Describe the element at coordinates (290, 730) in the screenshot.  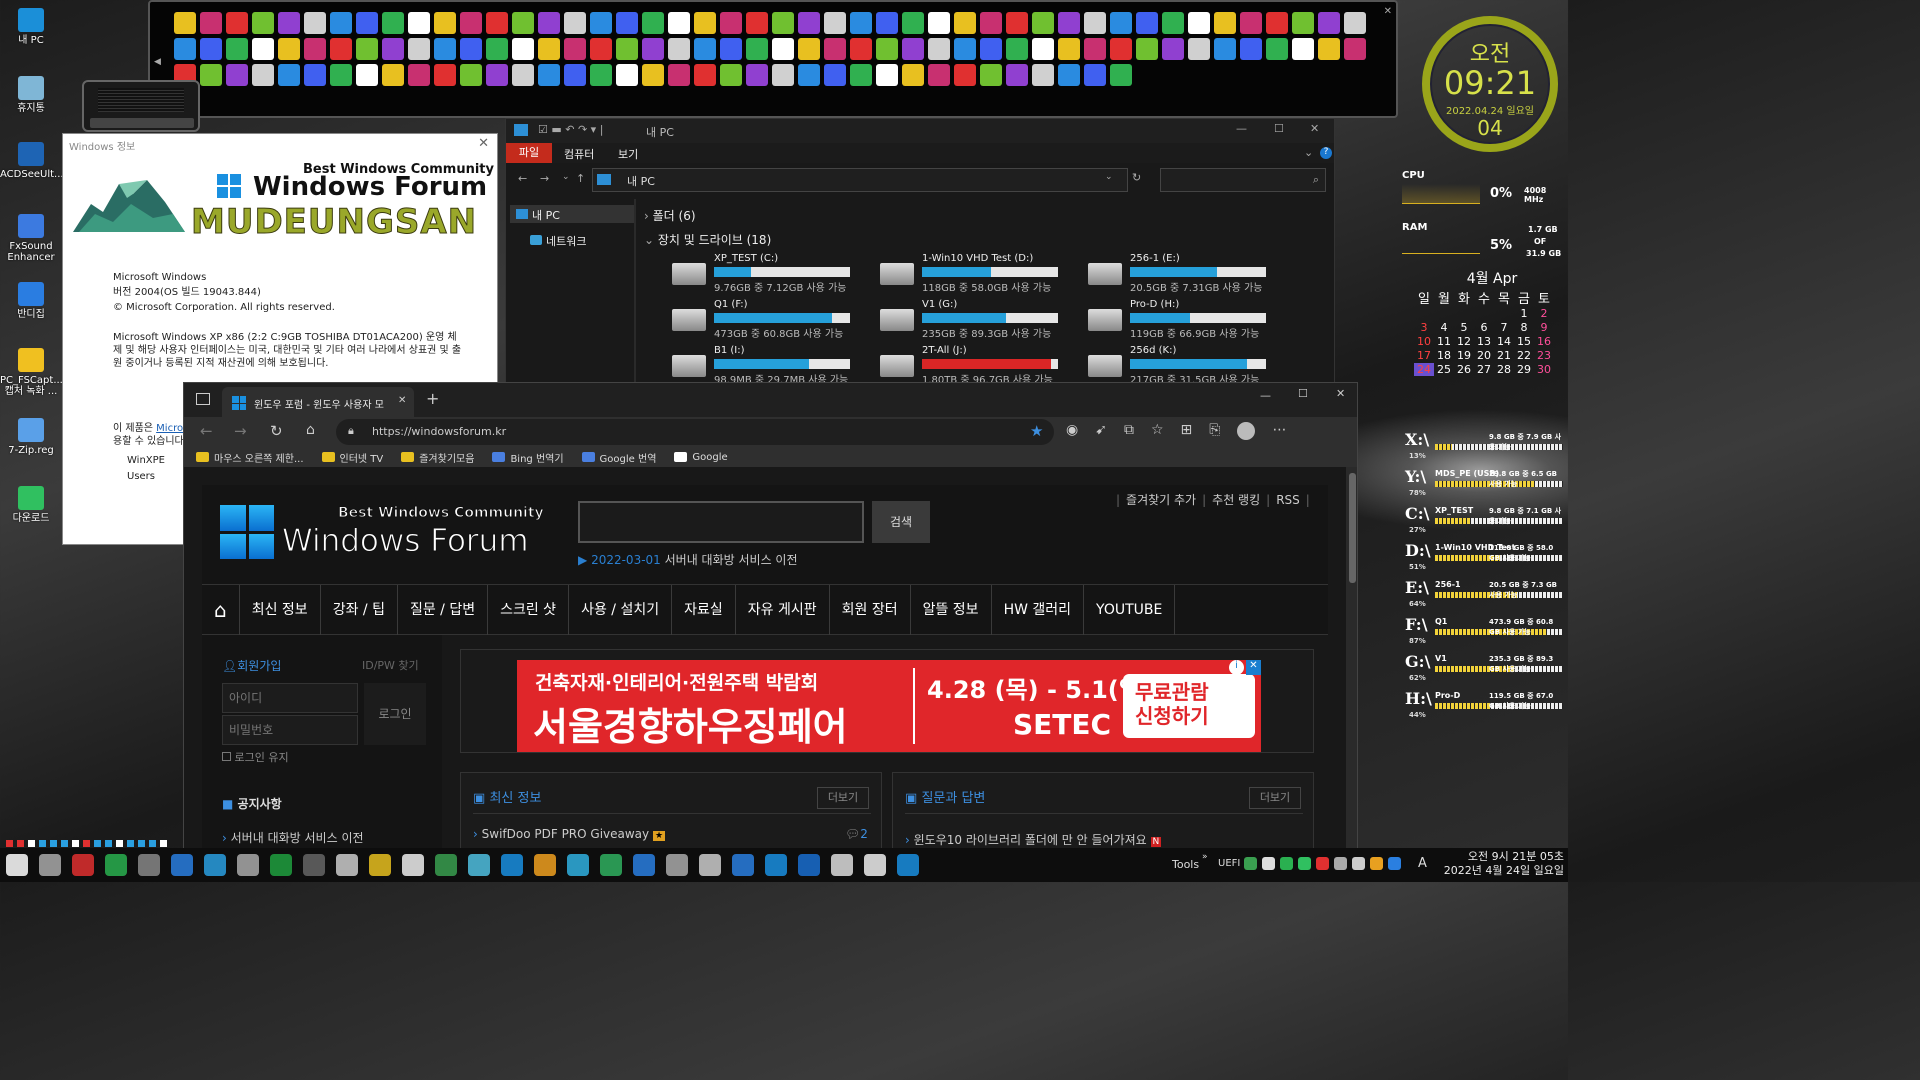
I see `password-input` at that location.